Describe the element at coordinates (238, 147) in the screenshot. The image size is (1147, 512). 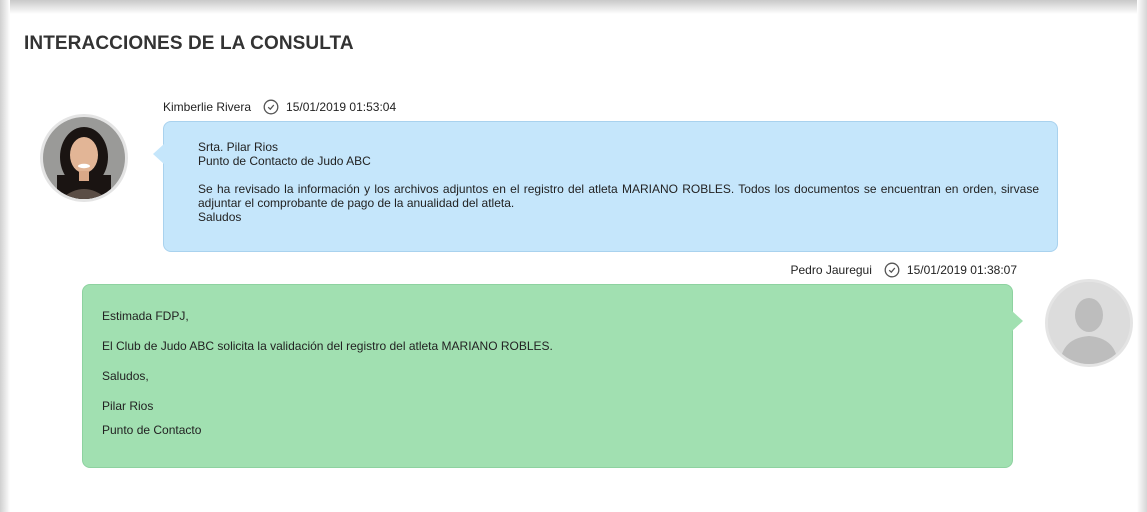
I see `message-line: Srta. Pilar Rios` at that location.